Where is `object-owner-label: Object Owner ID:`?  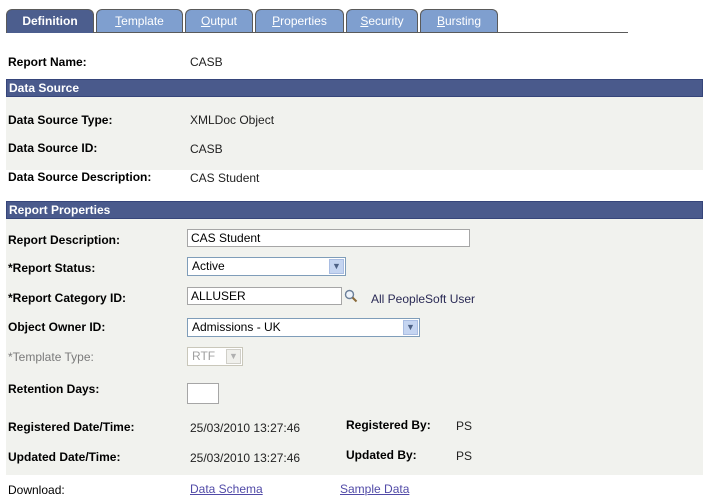 object-owner-label: Object Owner ID: is located at coordinates (57, 327).